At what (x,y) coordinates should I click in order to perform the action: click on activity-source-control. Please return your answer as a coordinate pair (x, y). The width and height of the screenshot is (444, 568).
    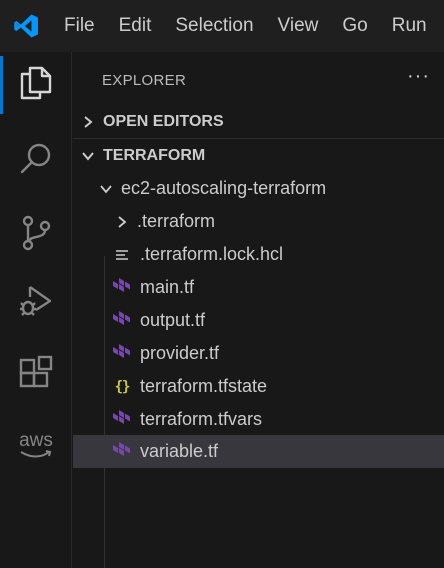
    Looking at the image, I should click on (36, 235).